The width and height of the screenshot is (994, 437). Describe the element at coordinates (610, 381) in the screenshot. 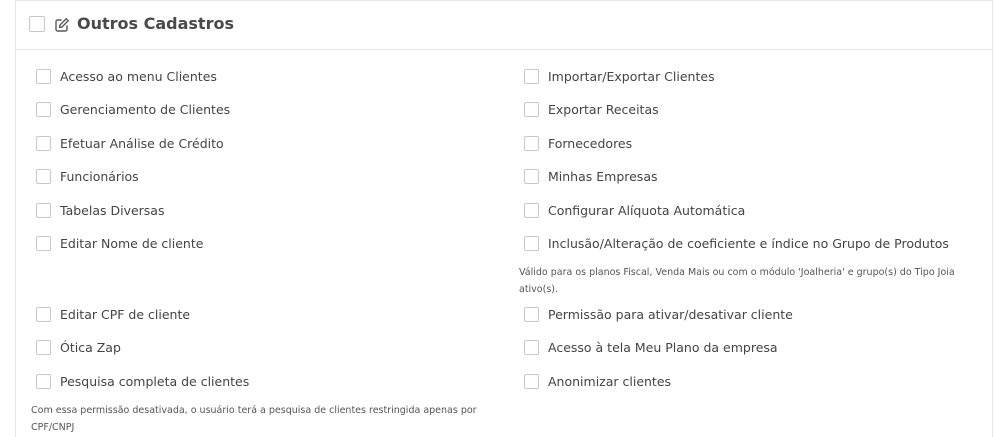

I see `permission-label: Anonimizar clientes` at that location.